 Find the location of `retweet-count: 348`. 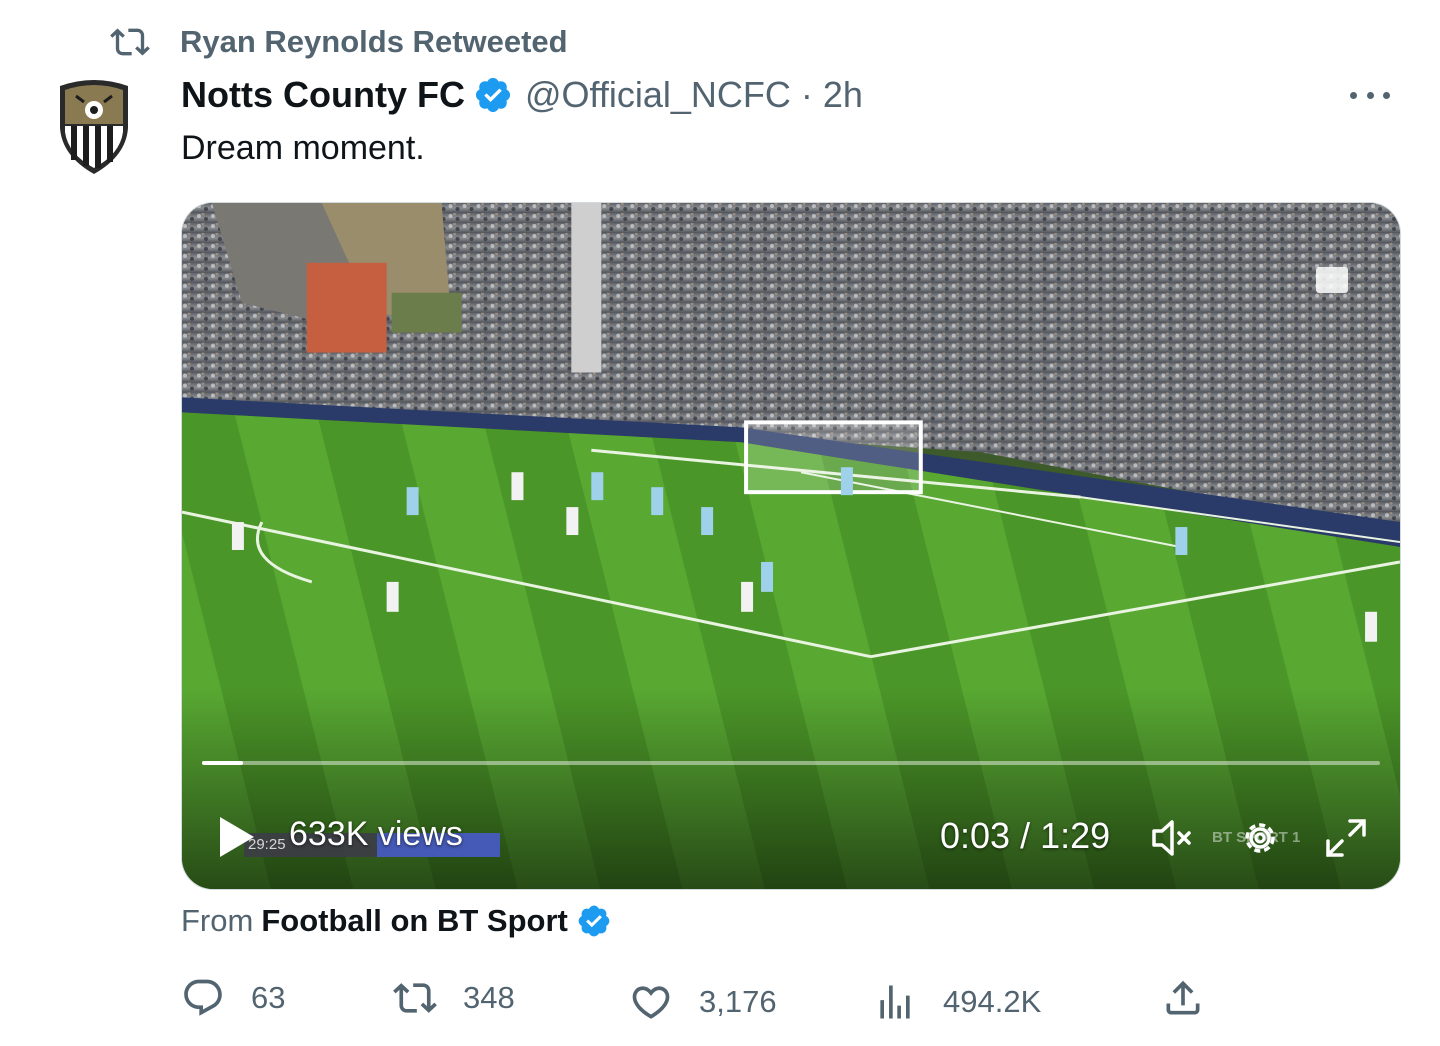

retweet-count: 348 is located at coordinates (489, 997).